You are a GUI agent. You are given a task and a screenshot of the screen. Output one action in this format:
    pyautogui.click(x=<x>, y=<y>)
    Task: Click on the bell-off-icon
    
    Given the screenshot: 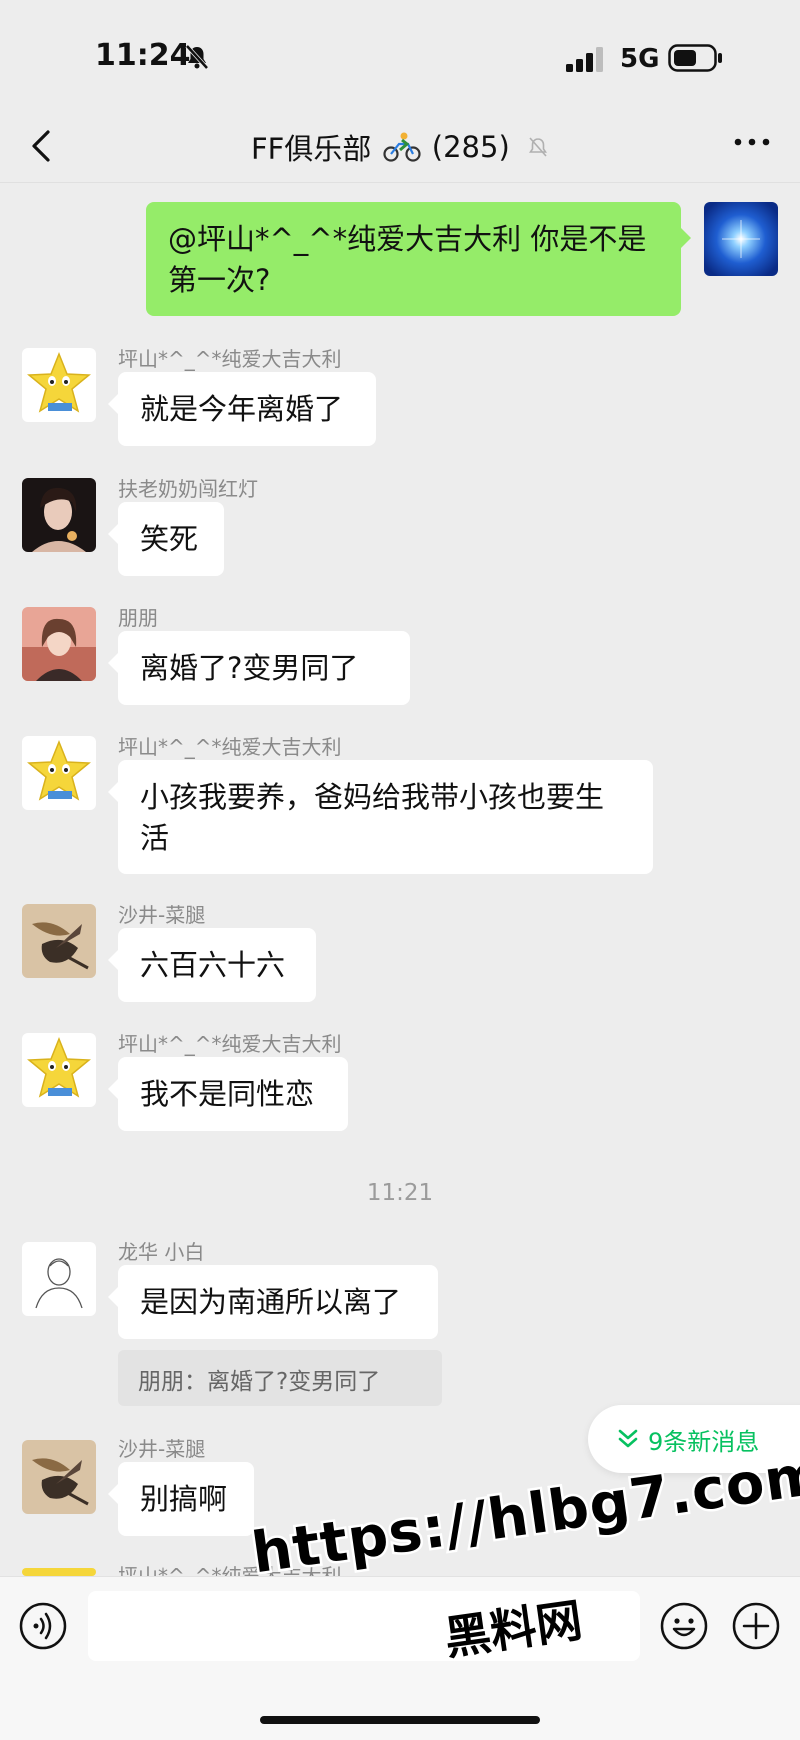 What is the action you would take?
    pyautogui.click(x=197, y=57)
    